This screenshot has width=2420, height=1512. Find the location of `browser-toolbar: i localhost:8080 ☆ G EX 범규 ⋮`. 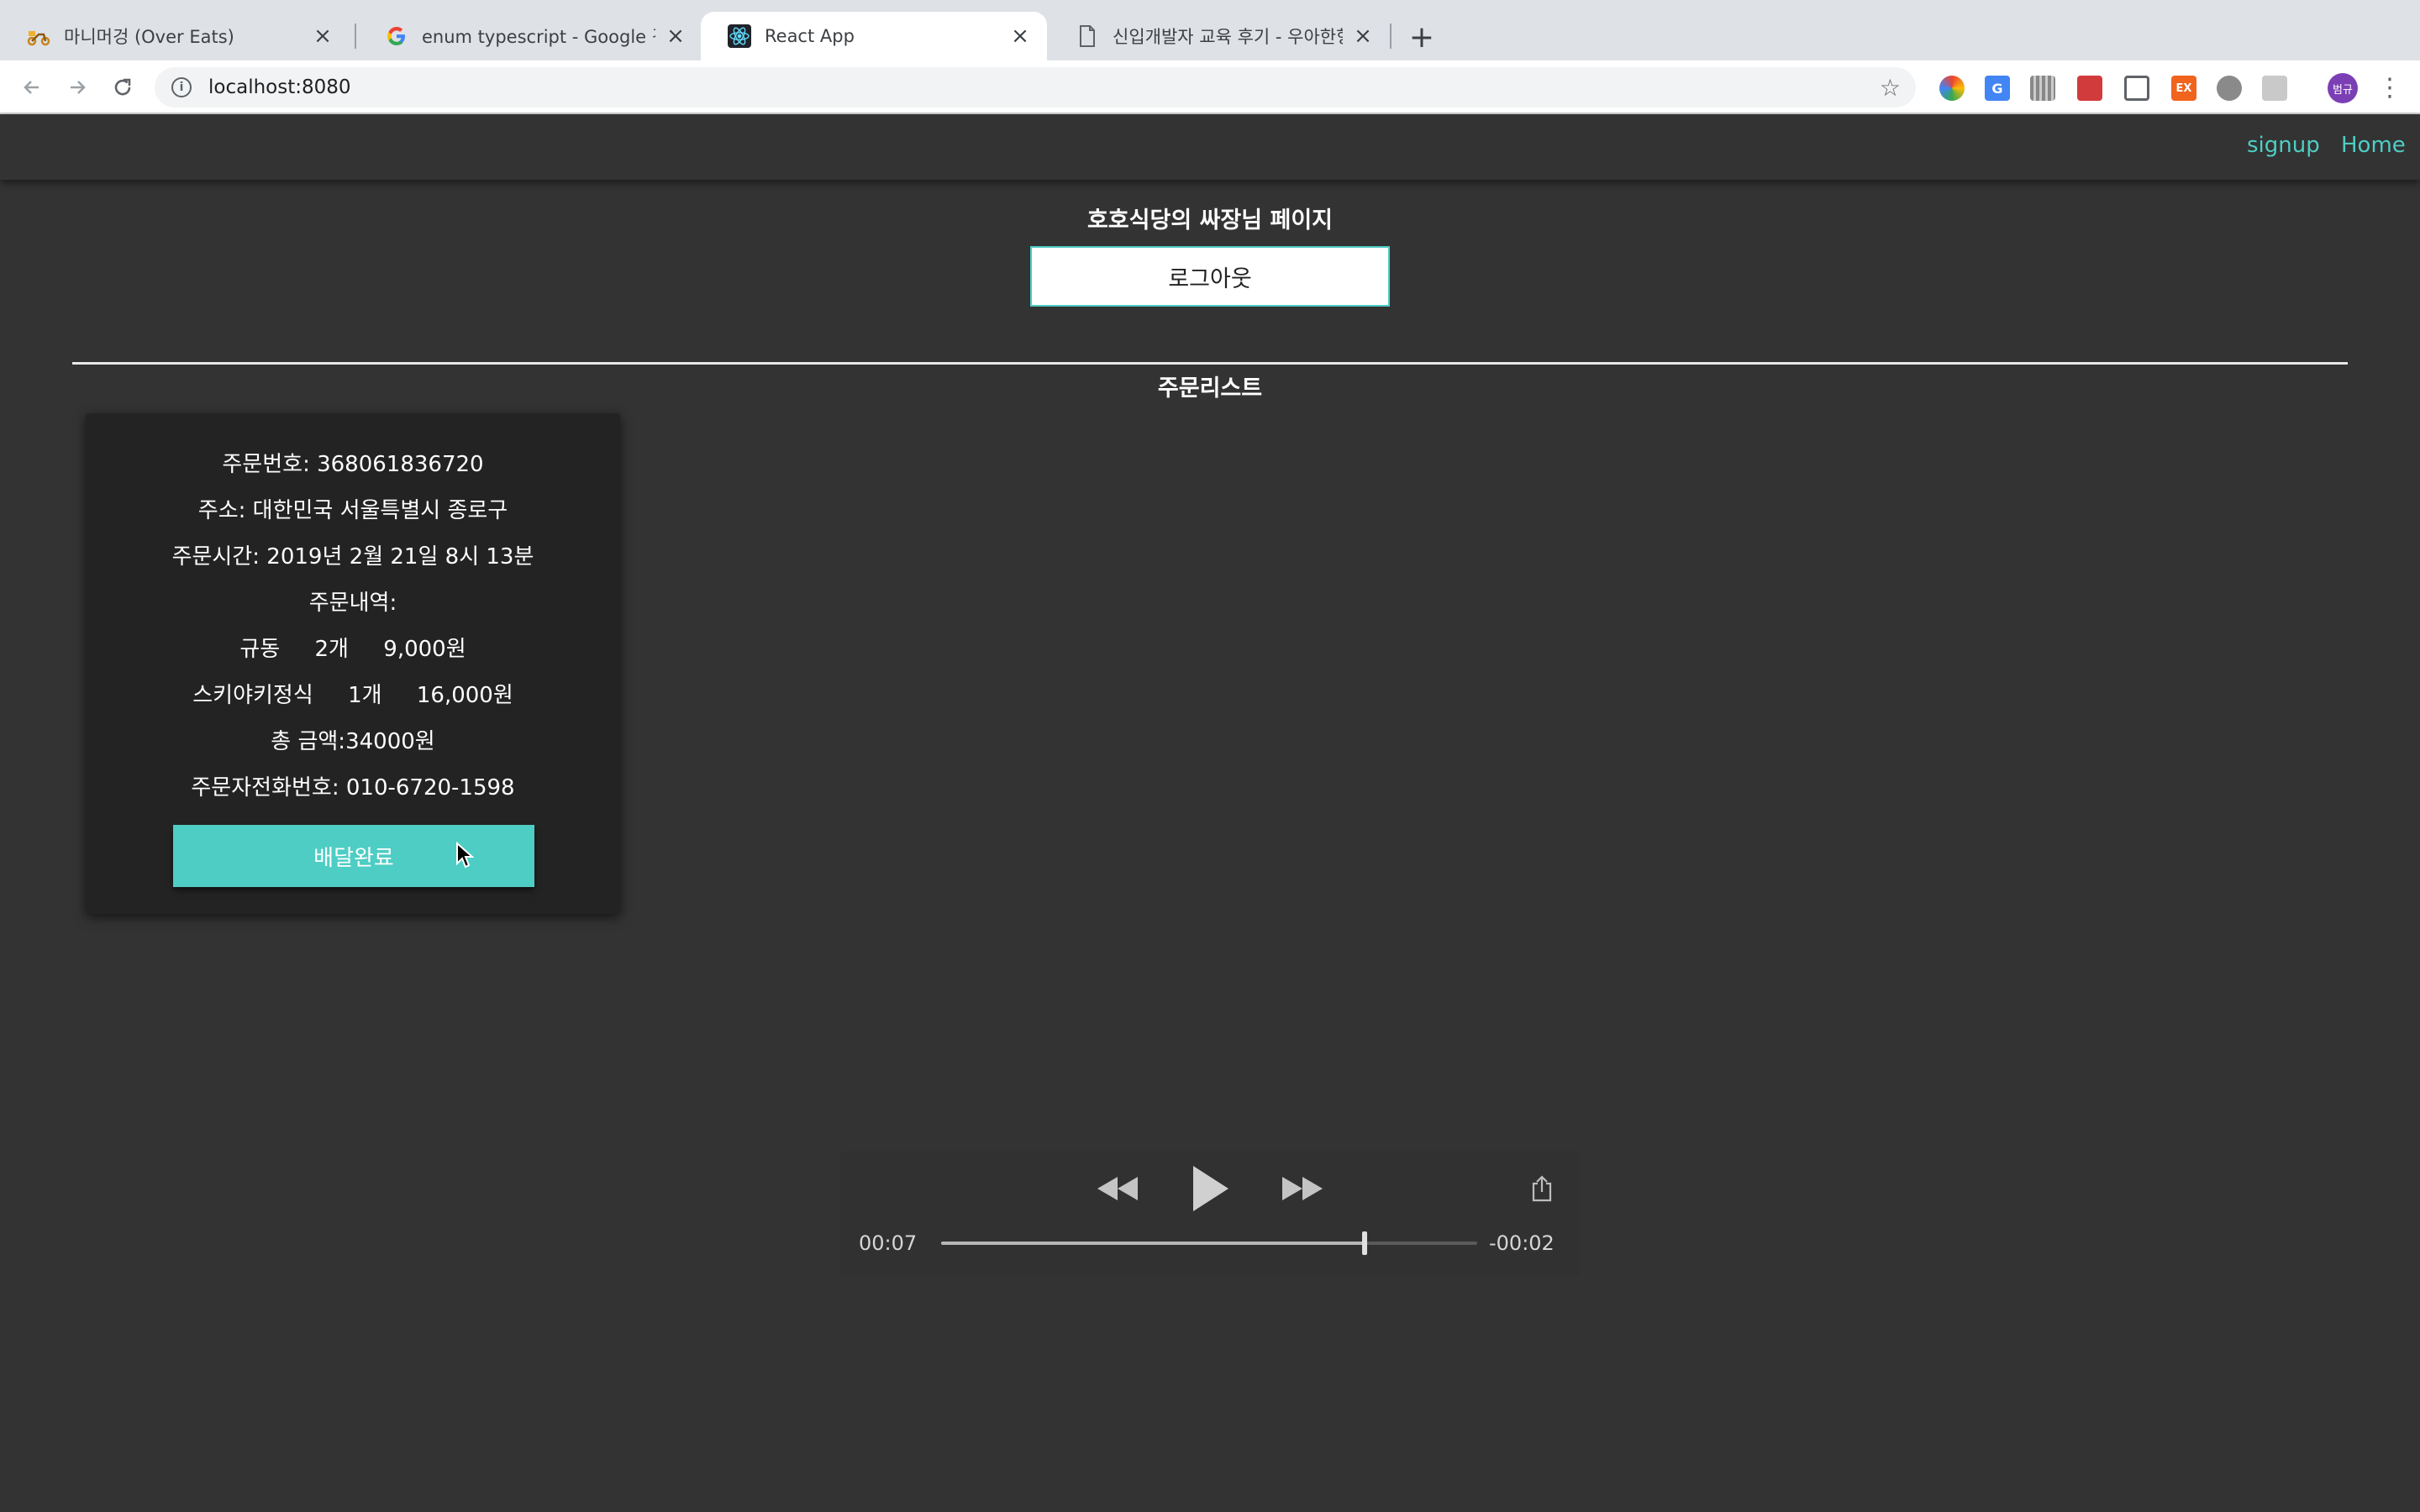

browser-toolbar: i localhost:8080 ☆ G EX 범규 ⋮ is located at coordinates (1210, 87).